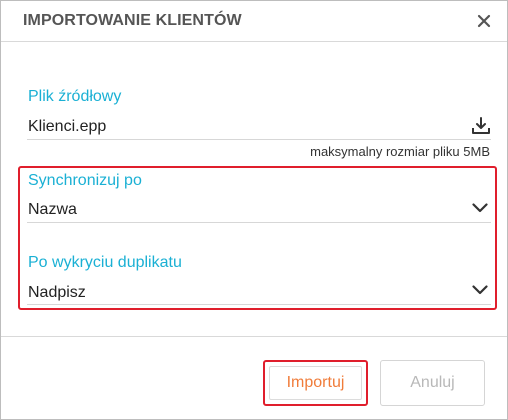 The height and width of the screenshot is (420, 508). I want to click on upload-icon, so click(481, 126).